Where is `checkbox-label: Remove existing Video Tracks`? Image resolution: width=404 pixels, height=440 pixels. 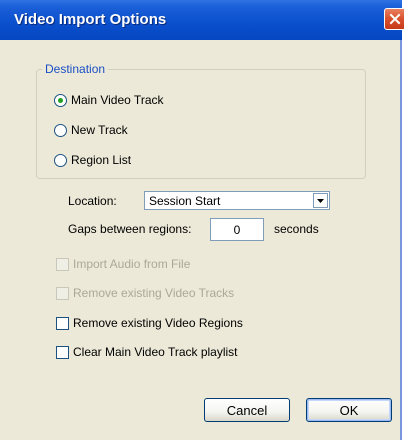
checkbox-label: Remove existing Video Tracks is located at coordinates (154, 293).